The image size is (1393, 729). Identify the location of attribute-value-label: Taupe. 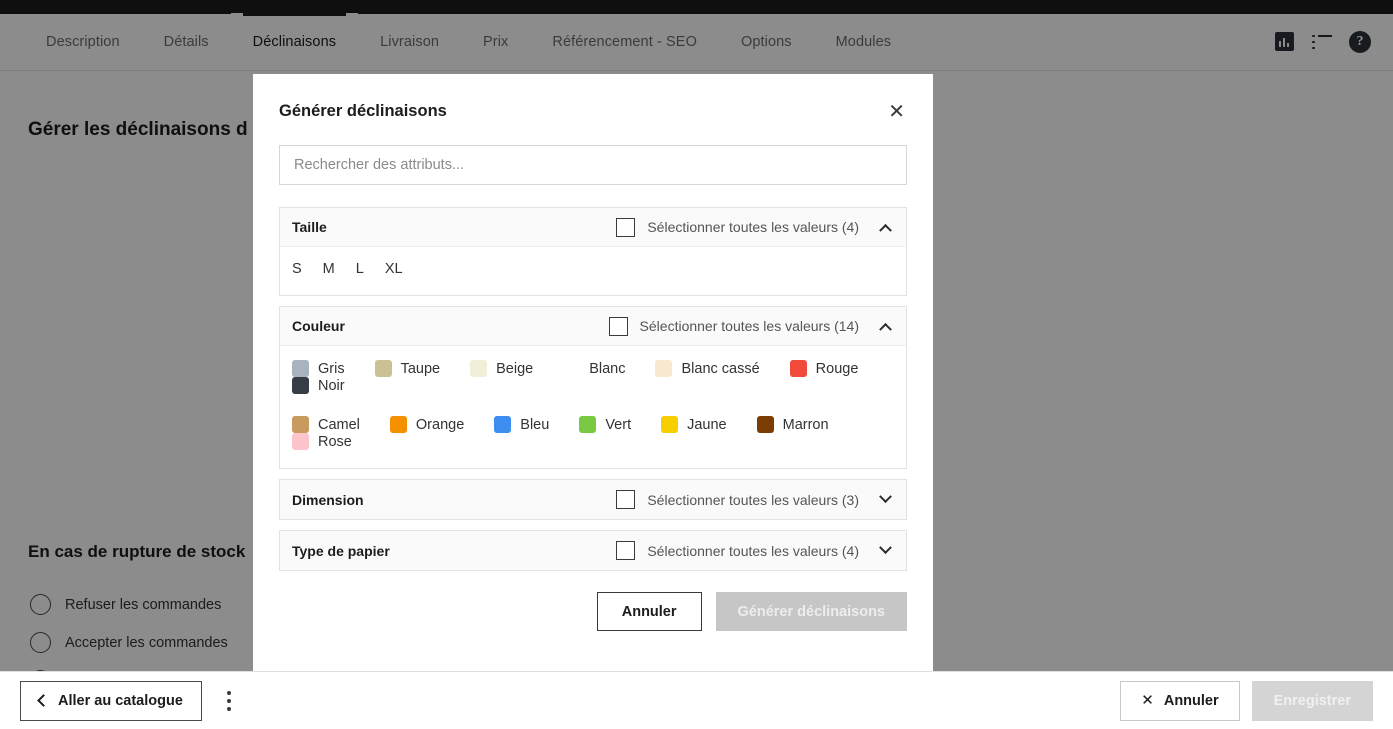
(420, 368).